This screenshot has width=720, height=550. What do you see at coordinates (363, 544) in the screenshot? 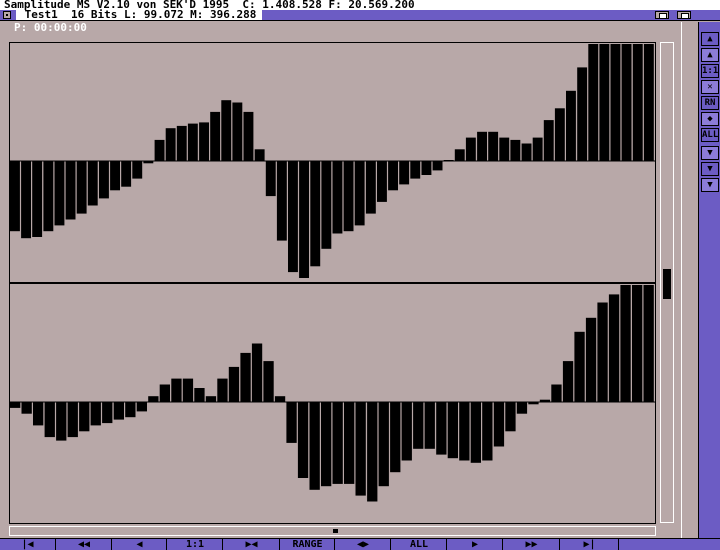
I see `expand-icon: ◀▶` at bounding box center [363, 544].